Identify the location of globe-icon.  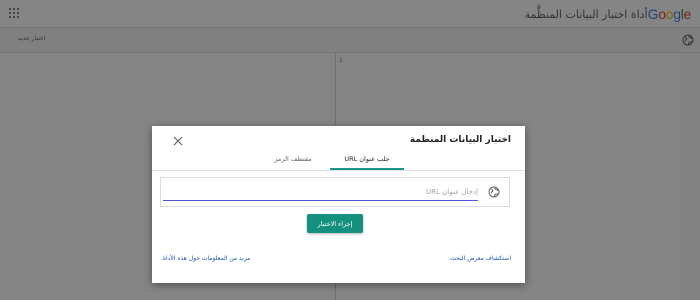
(494, 192).